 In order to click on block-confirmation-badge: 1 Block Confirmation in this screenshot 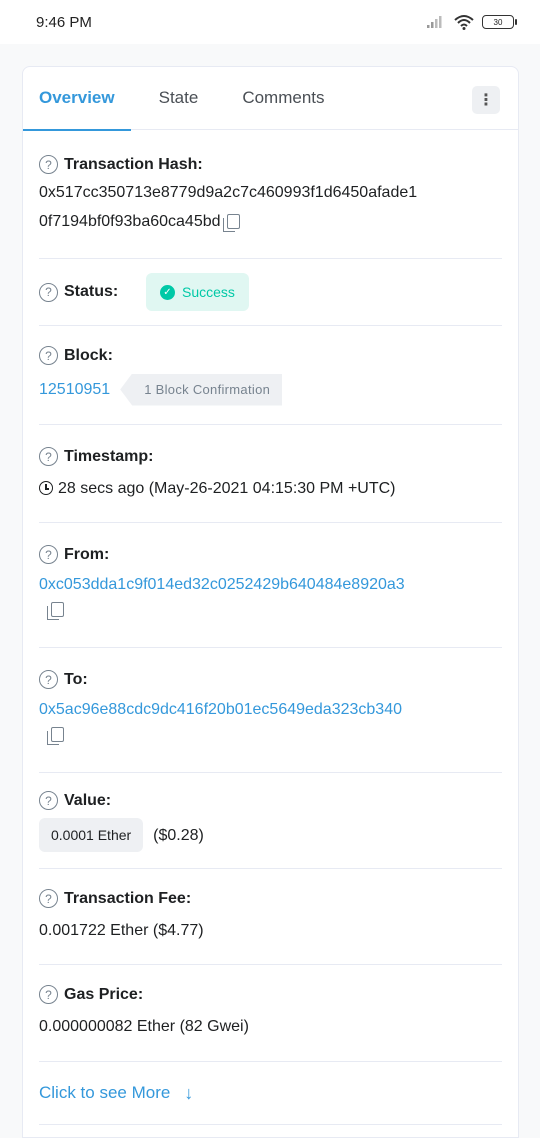, I will do `click(201, 389)`.